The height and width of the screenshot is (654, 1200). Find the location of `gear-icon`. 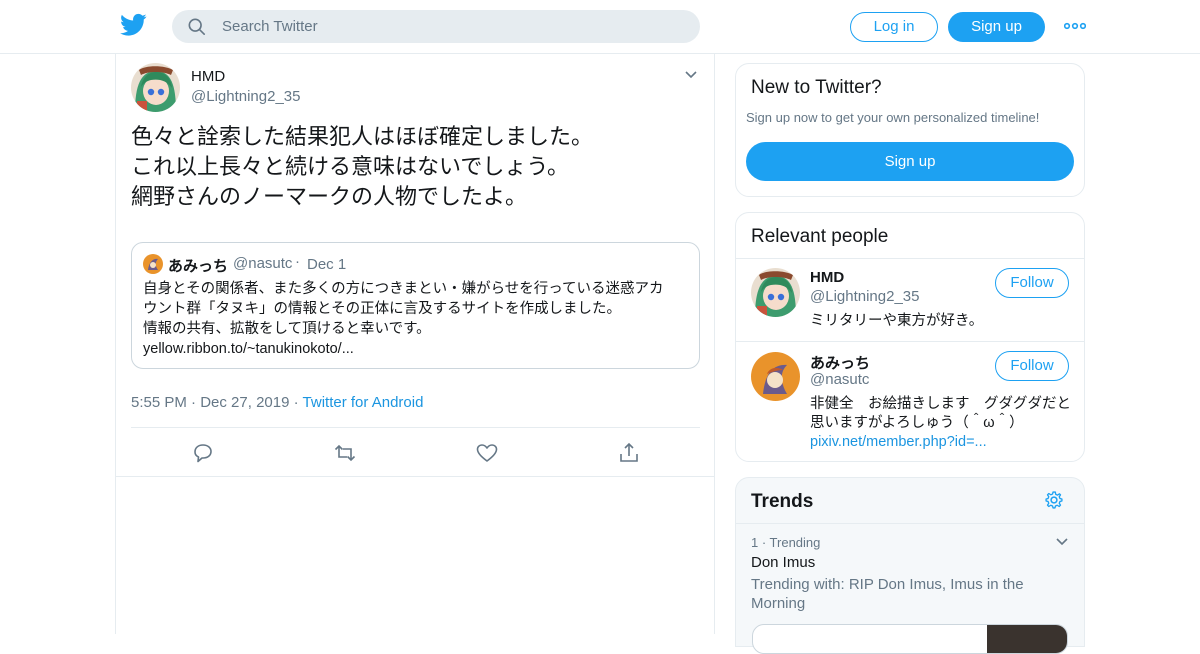

gear-icon is located at coordinates (1054, 500).